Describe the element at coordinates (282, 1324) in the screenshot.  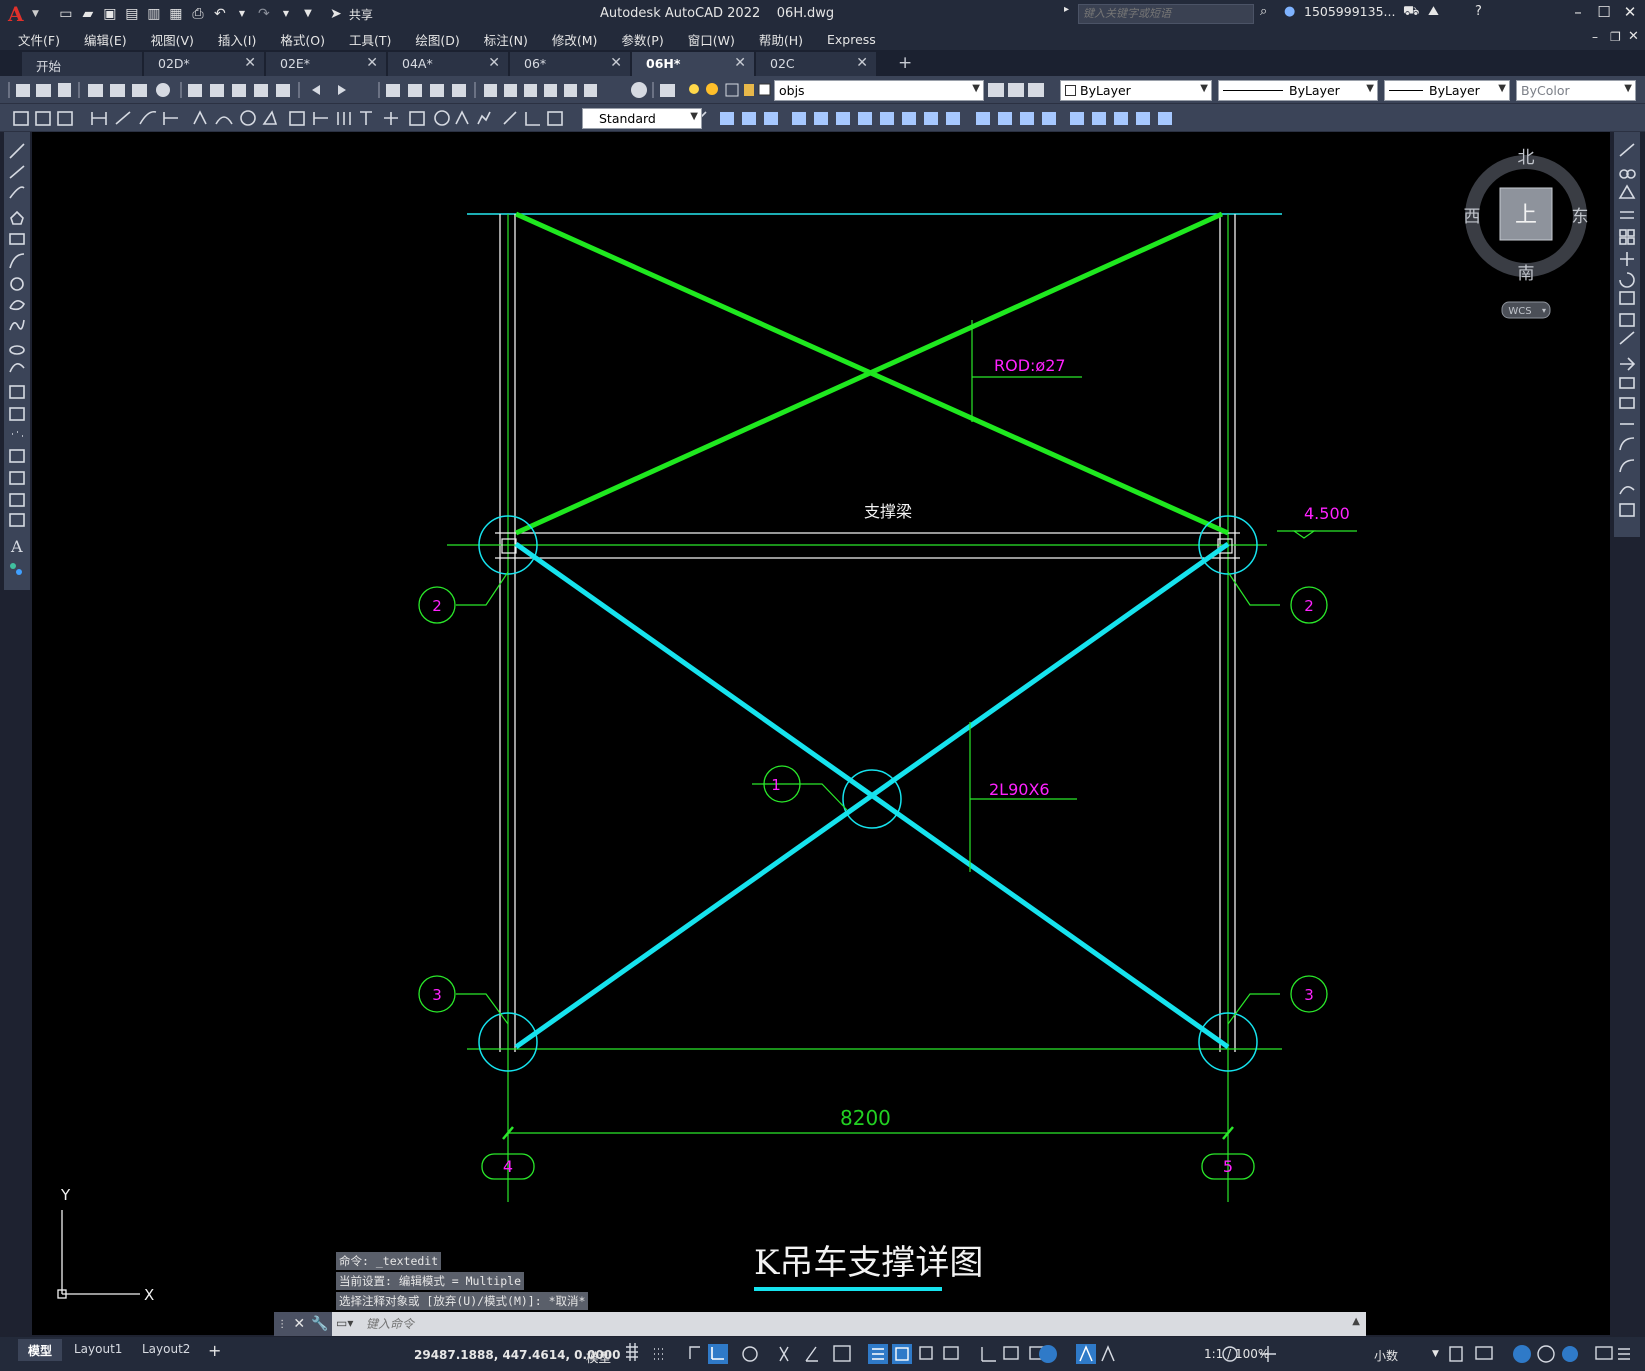
I see `command-grip-icon: ⋮` at that location.